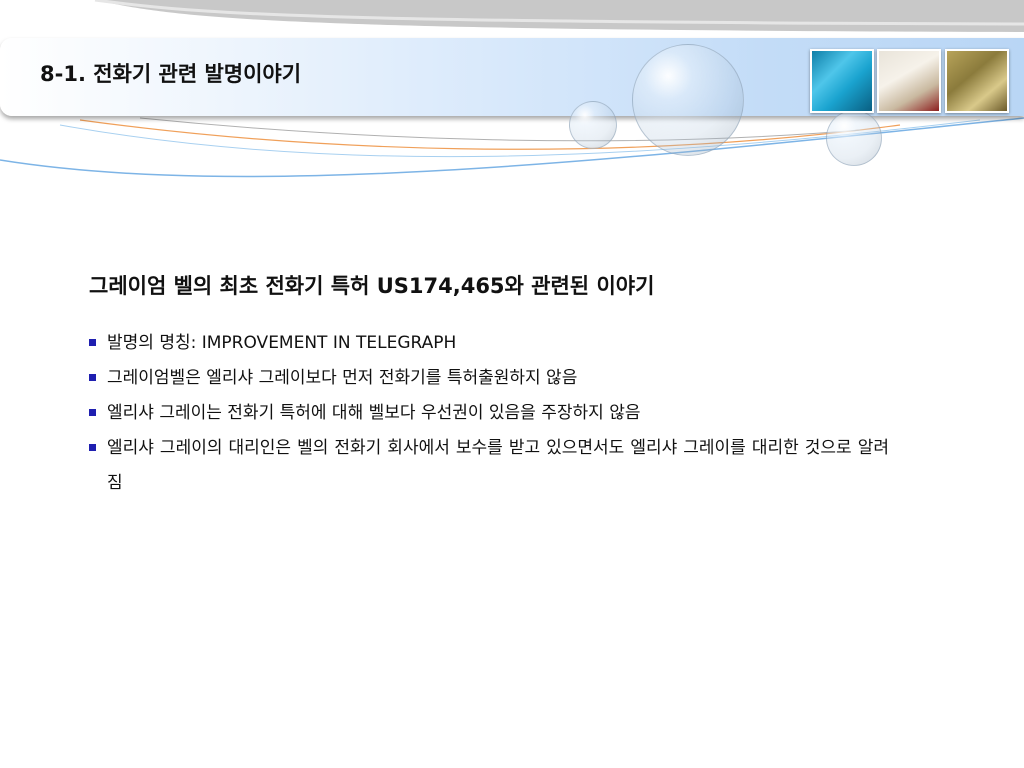 This screenshot has width=1024, height=768. I want to click on bubble-small-right, so click(854, 138).